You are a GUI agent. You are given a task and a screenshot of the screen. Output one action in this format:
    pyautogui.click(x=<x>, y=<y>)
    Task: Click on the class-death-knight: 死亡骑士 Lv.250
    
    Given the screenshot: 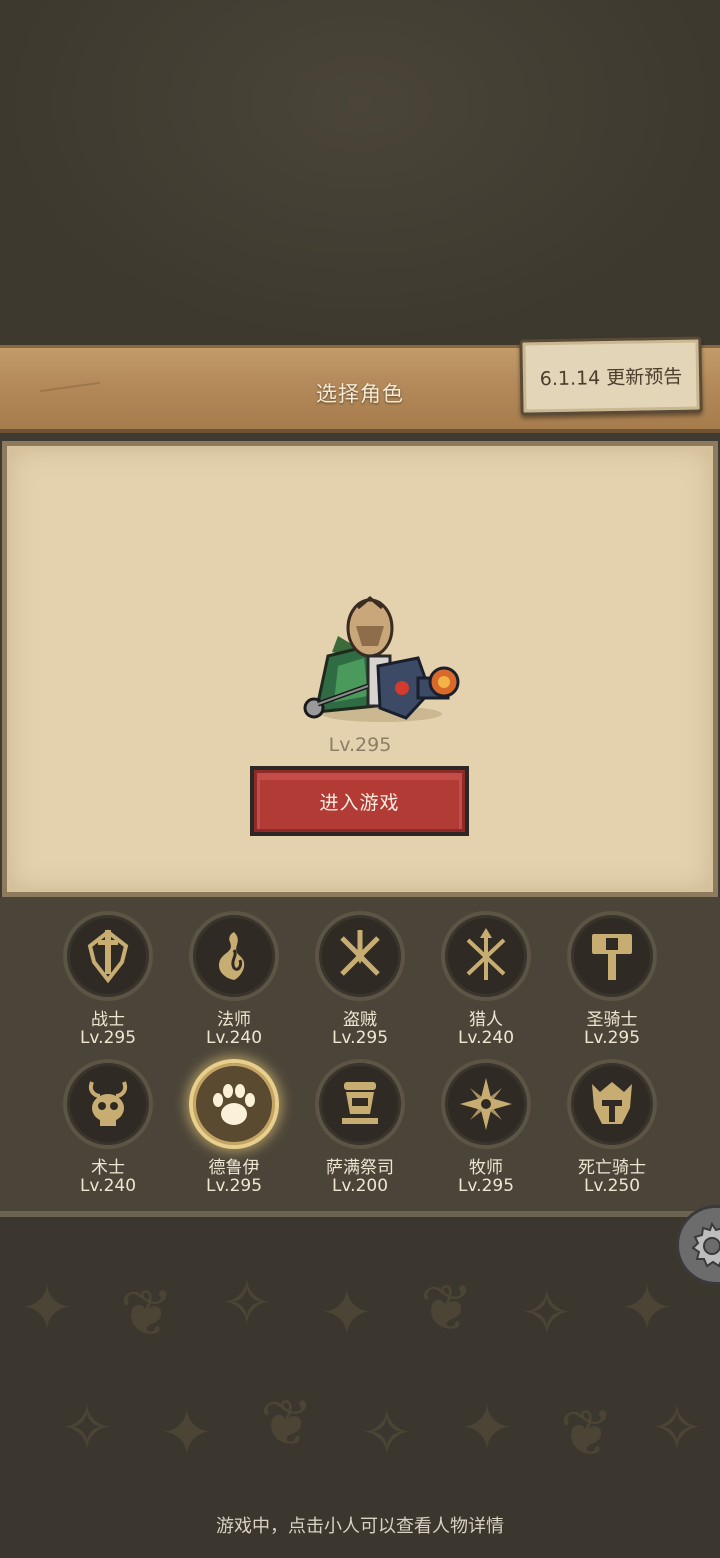 What is the action you would take?
    pyautogui.click(x=612, y=1129)
    